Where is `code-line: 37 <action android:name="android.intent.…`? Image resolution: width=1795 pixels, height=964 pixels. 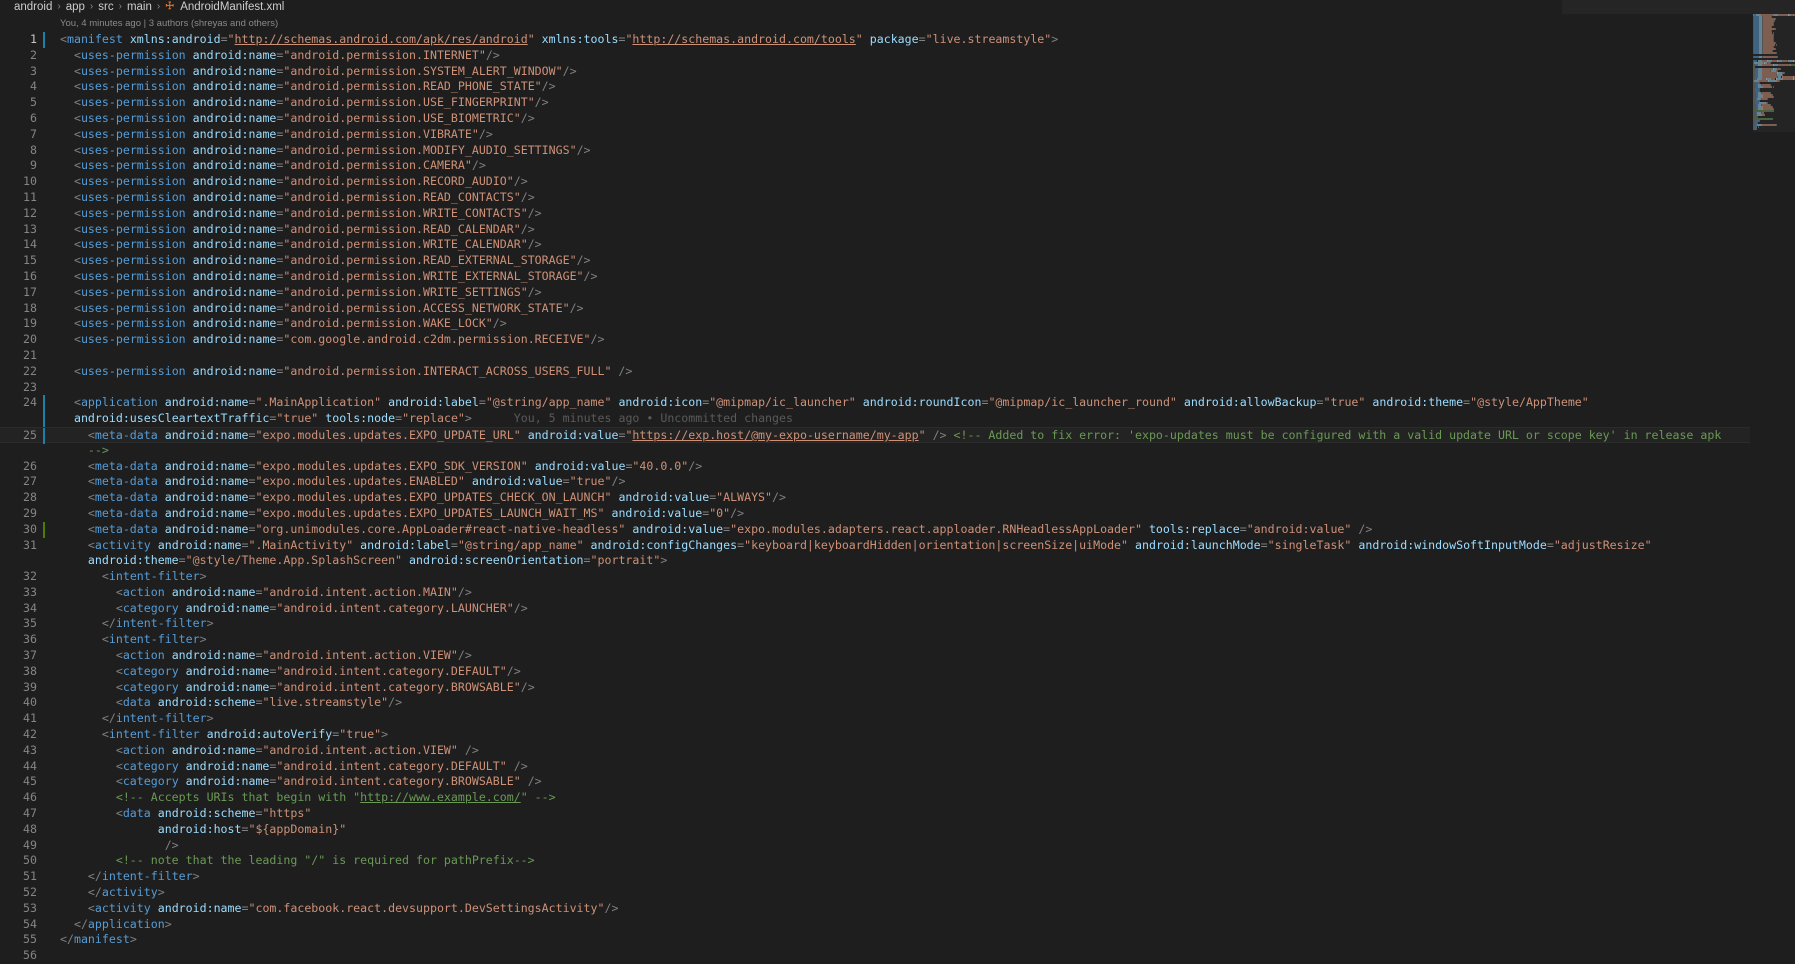 code-line: 37 <action android:name="android.intent.… is located at coordinates (875, 656).